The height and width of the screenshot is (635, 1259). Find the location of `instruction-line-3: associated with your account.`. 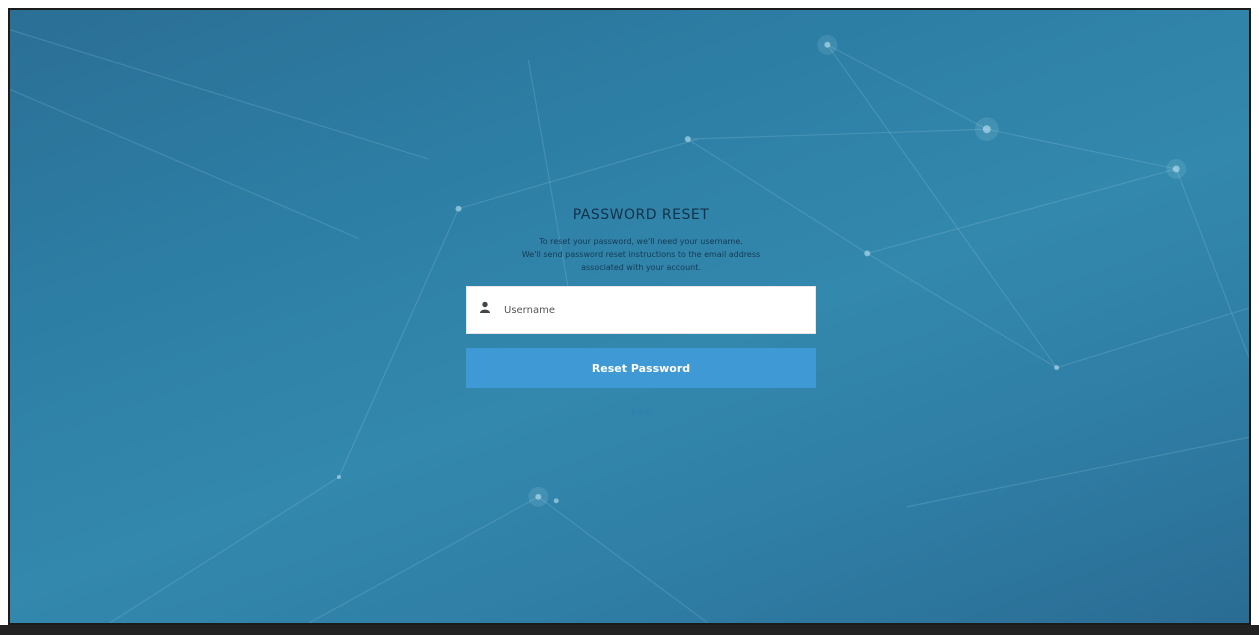

instruction-line-3: associated with your account. is located at coordinates (641, 267).